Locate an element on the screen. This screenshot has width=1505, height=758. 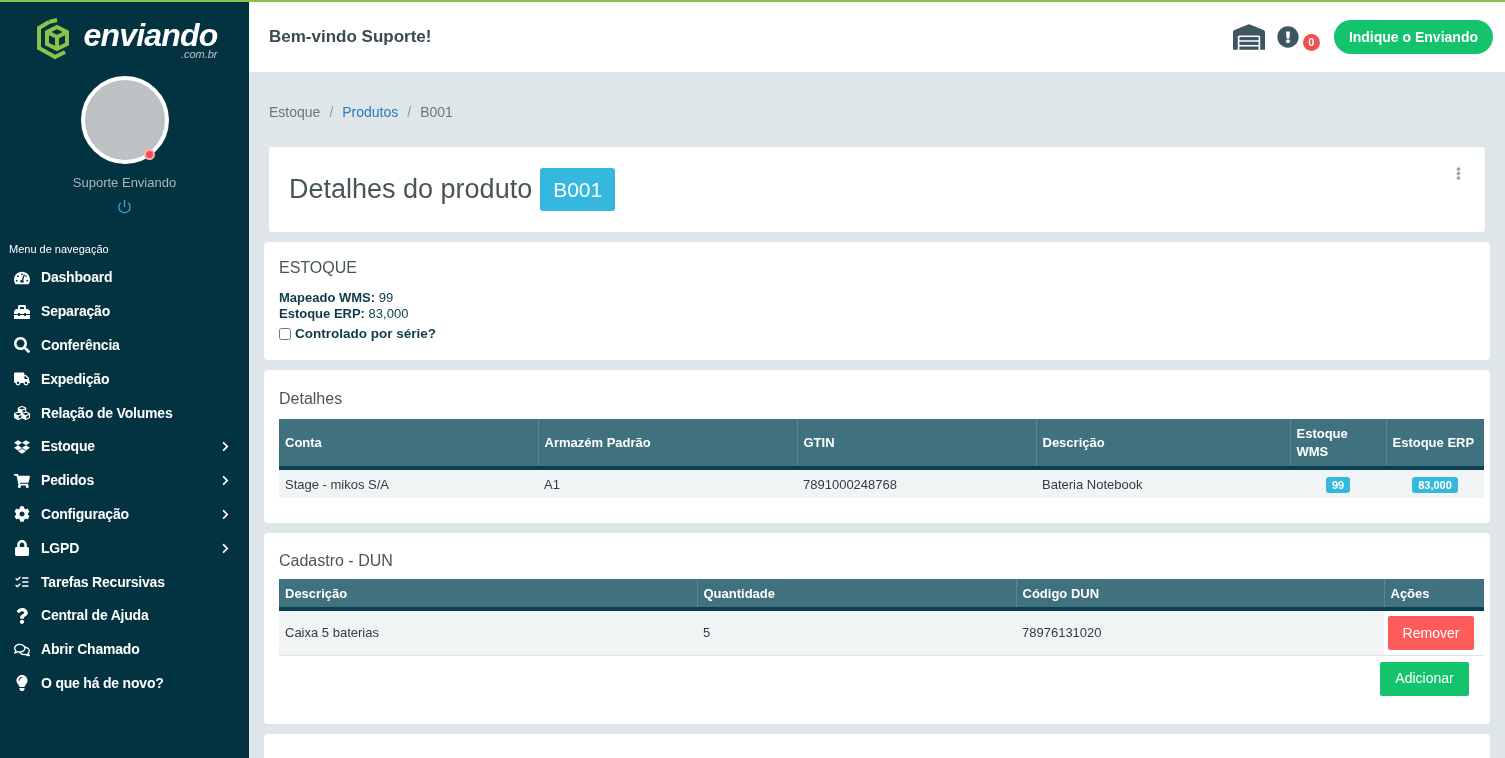
table-cell: 7891000248768 is located at coordinates (916, 483).